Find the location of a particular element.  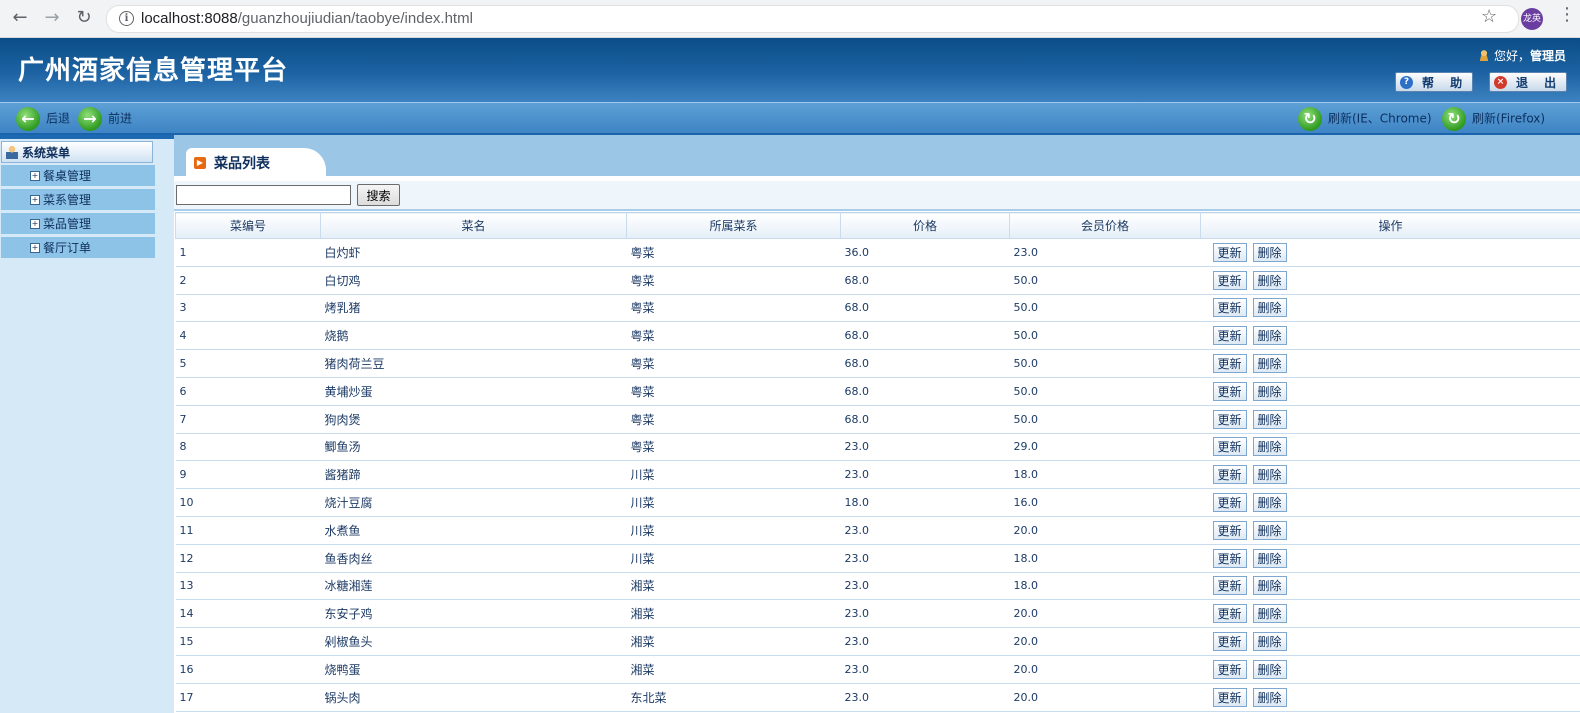

column-header-cuisine: 所属菜系 is located at coordinates (733, 225).